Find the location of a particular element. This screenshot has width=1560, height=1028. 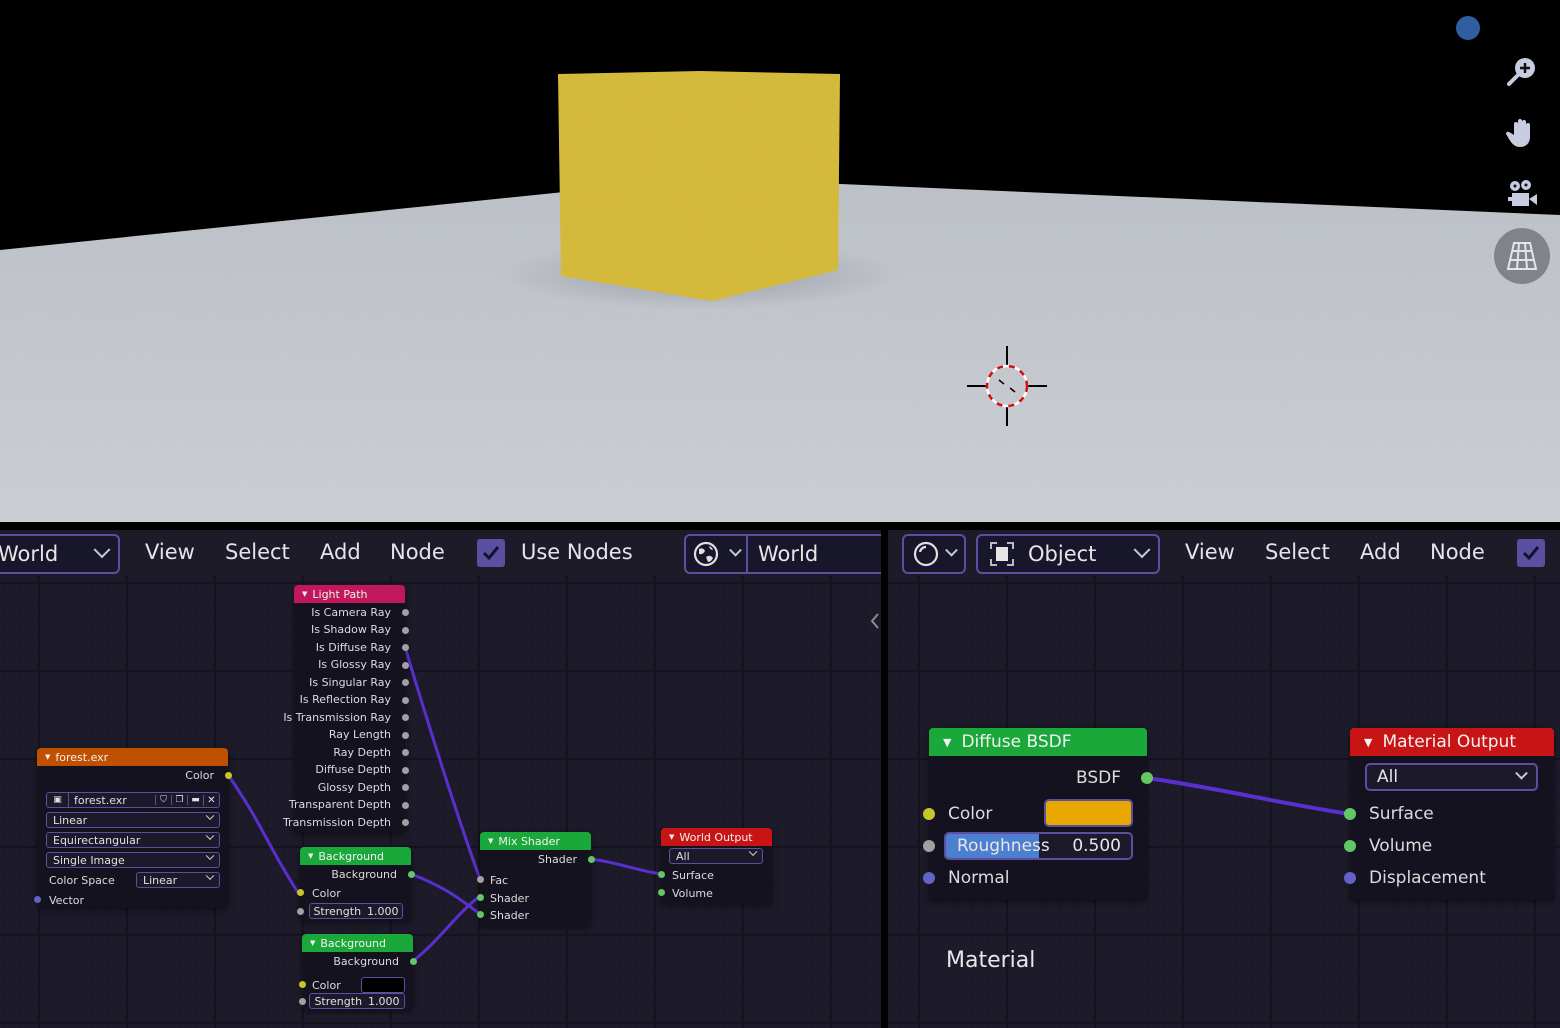

image-name-field: forest.exr is located at coordinates (112, 800).